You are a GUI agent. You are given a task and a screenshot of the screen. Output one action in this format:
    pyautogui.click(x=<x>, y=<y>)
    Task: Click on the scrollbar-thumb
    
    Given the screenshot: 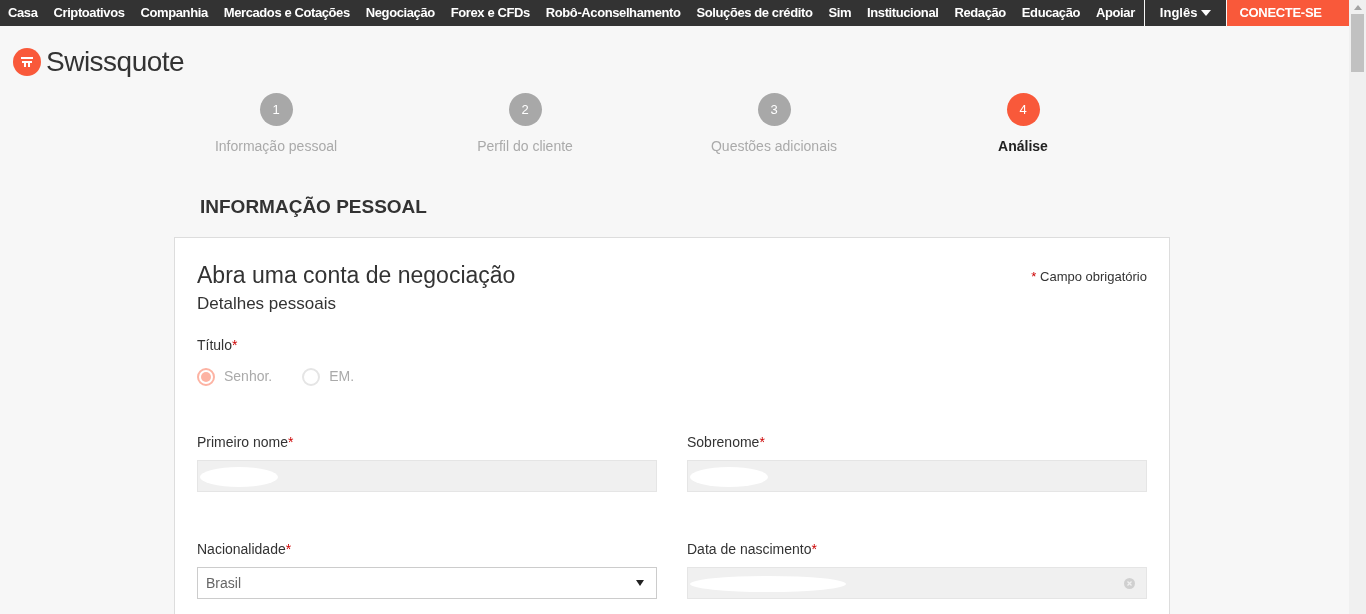 What is the action you would take?
    pyautogui.click(x=1357, y=43)
    